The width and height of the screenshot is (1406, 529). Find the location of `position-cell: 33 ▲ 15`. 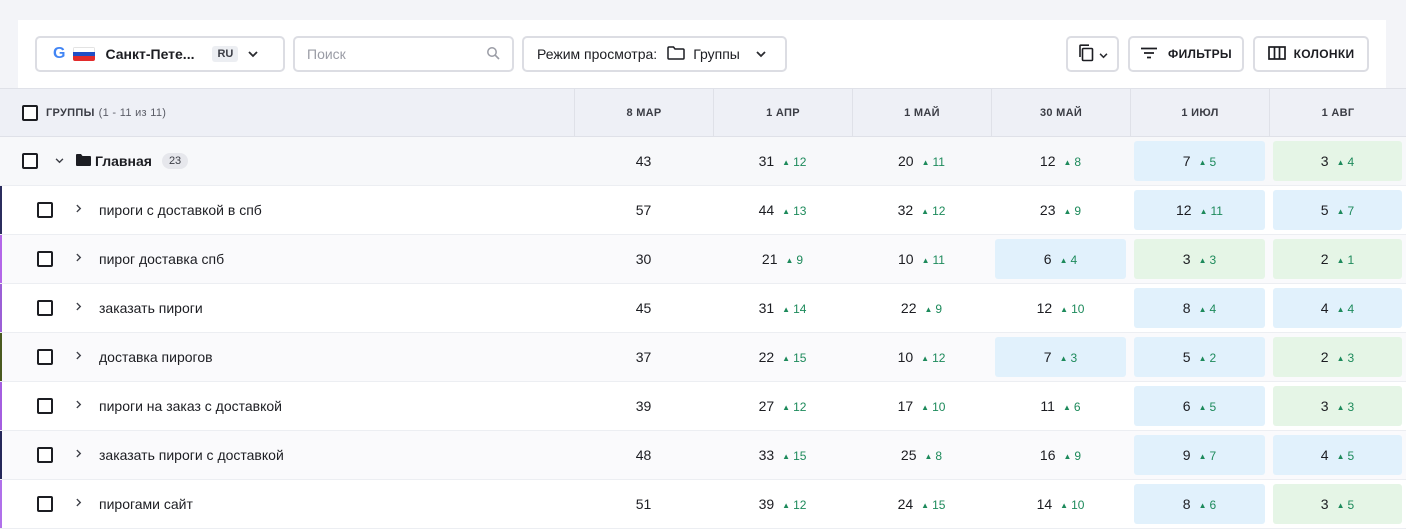

position-cell: 33 ▲ 15 is located at coordinates (782, 455).